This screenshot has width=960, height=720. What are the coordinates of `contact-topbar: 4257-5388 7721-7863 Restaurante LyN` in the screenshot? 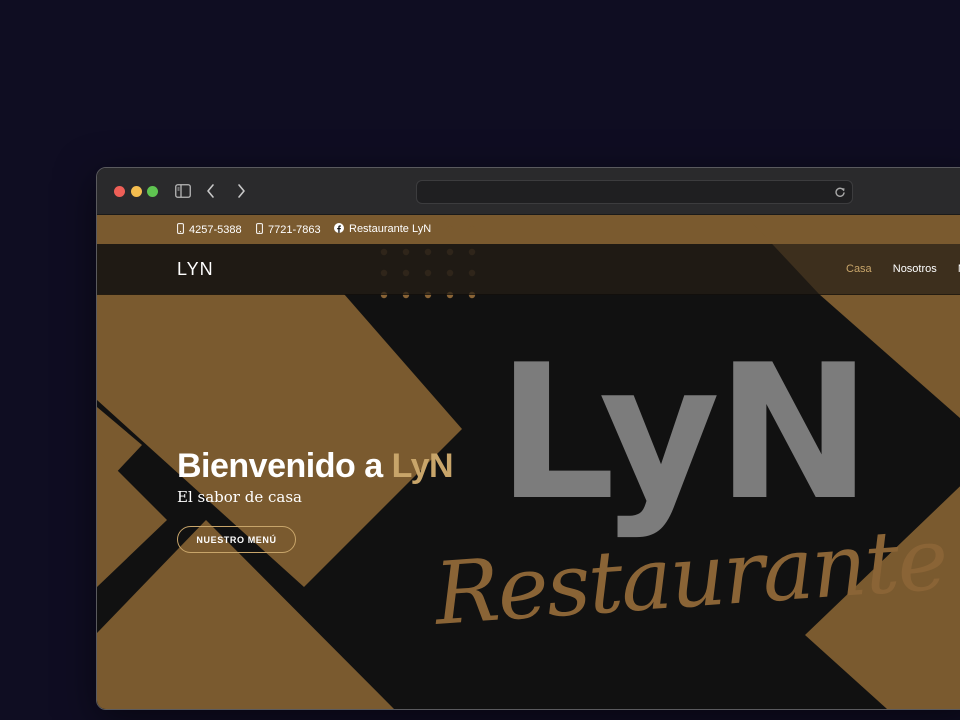 It's located at (528, 229).